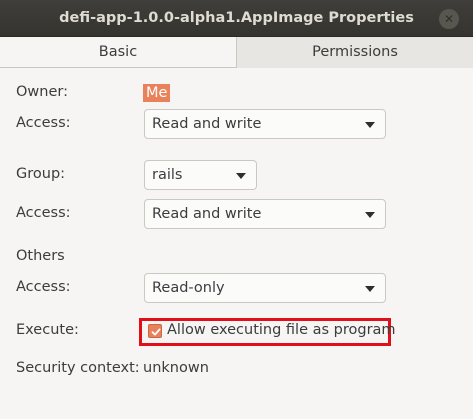 Image resolution: width=473 pixels, height=419 pixels. I want to click on security-context-label: Security context:, so click(78, 368).